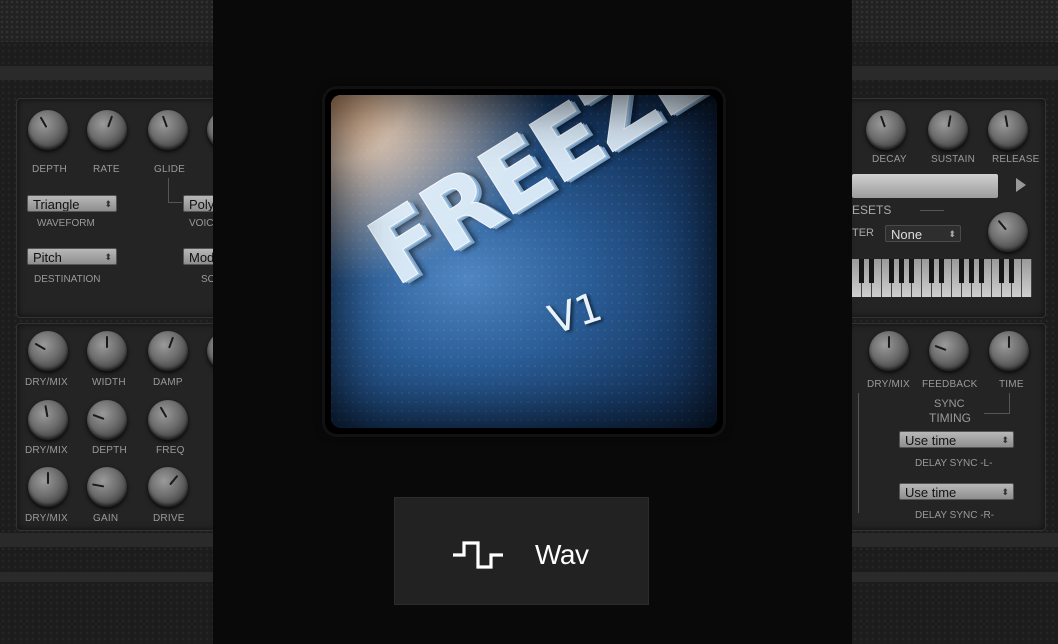 The image size is (1058, 644). I want to click on piano-keyboard, so click(943, 279).